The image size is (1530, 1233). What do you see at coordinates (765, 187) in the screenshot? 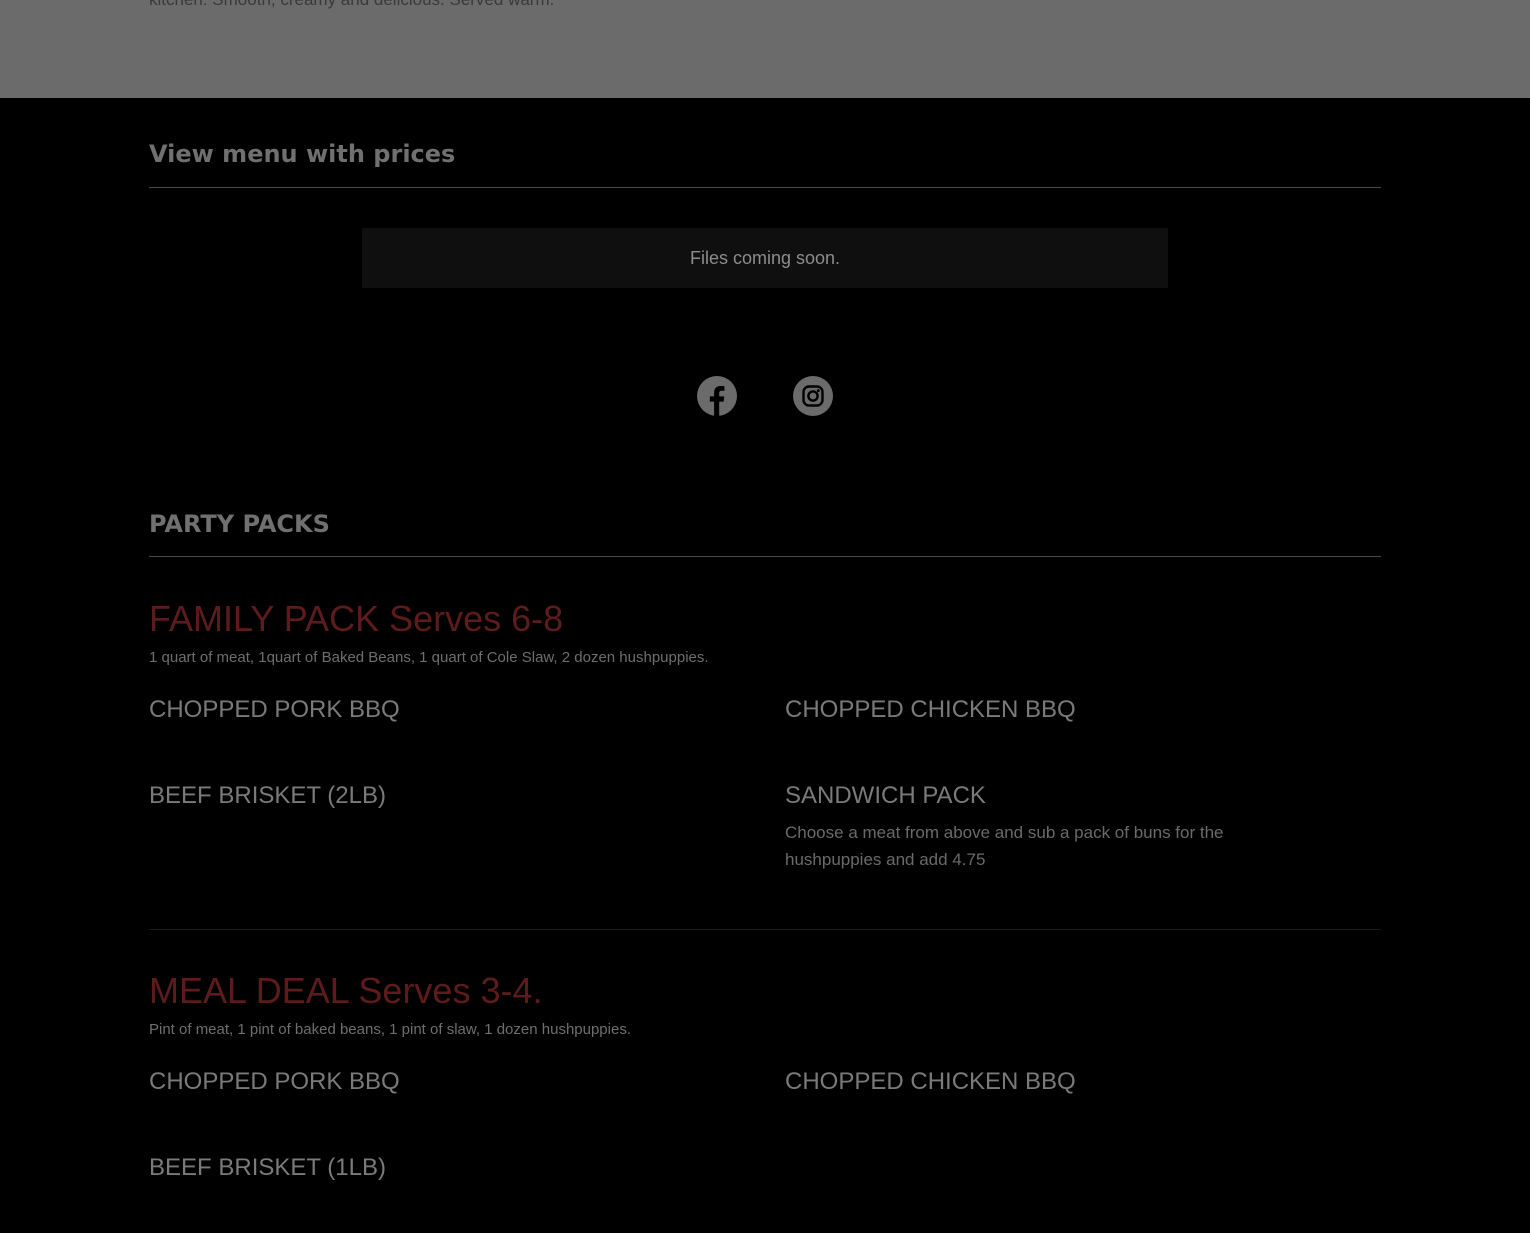
I see `menu-files-divider` at bounding box center [765, 187].